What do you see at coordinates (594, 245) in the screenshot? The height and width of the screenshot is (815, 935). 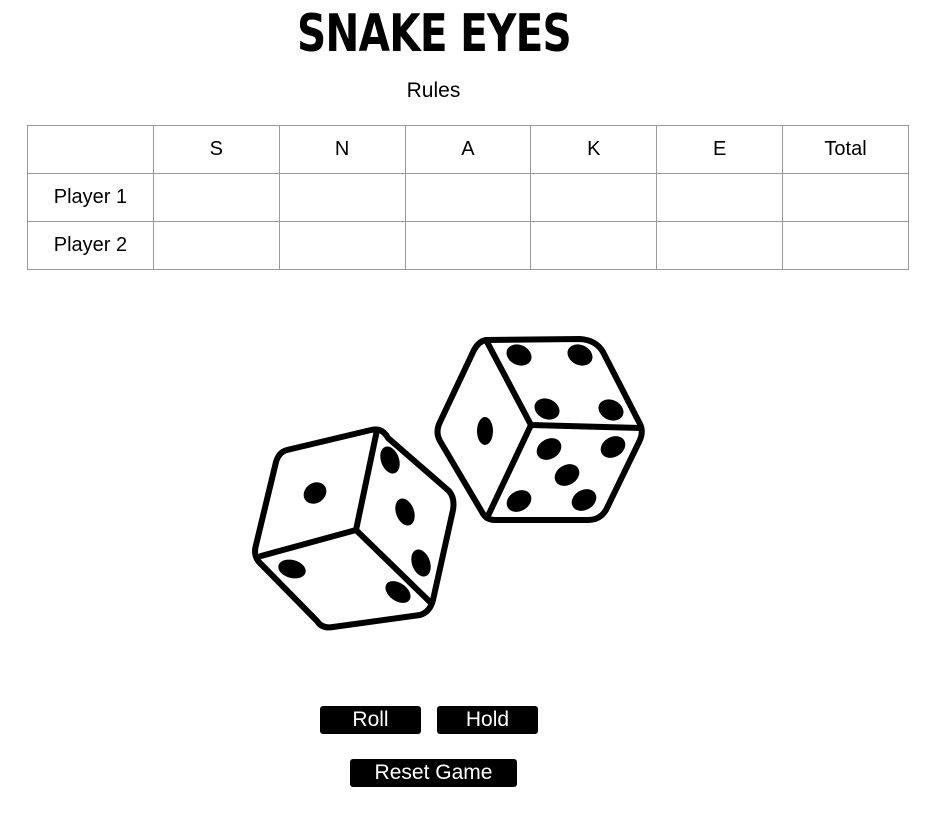 I see `player-2-score-k` at bounding box center [594, 245].